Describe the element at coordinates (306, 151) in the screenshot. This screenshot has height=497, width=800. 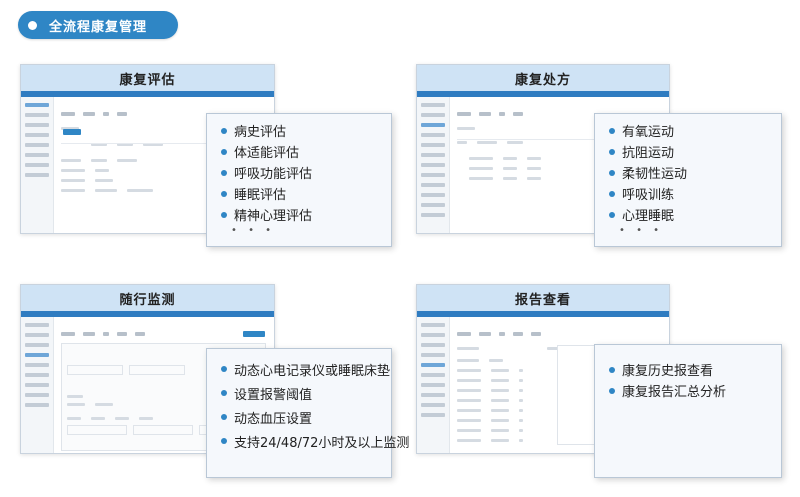
I see `list-item: 体适能评估` at that location.